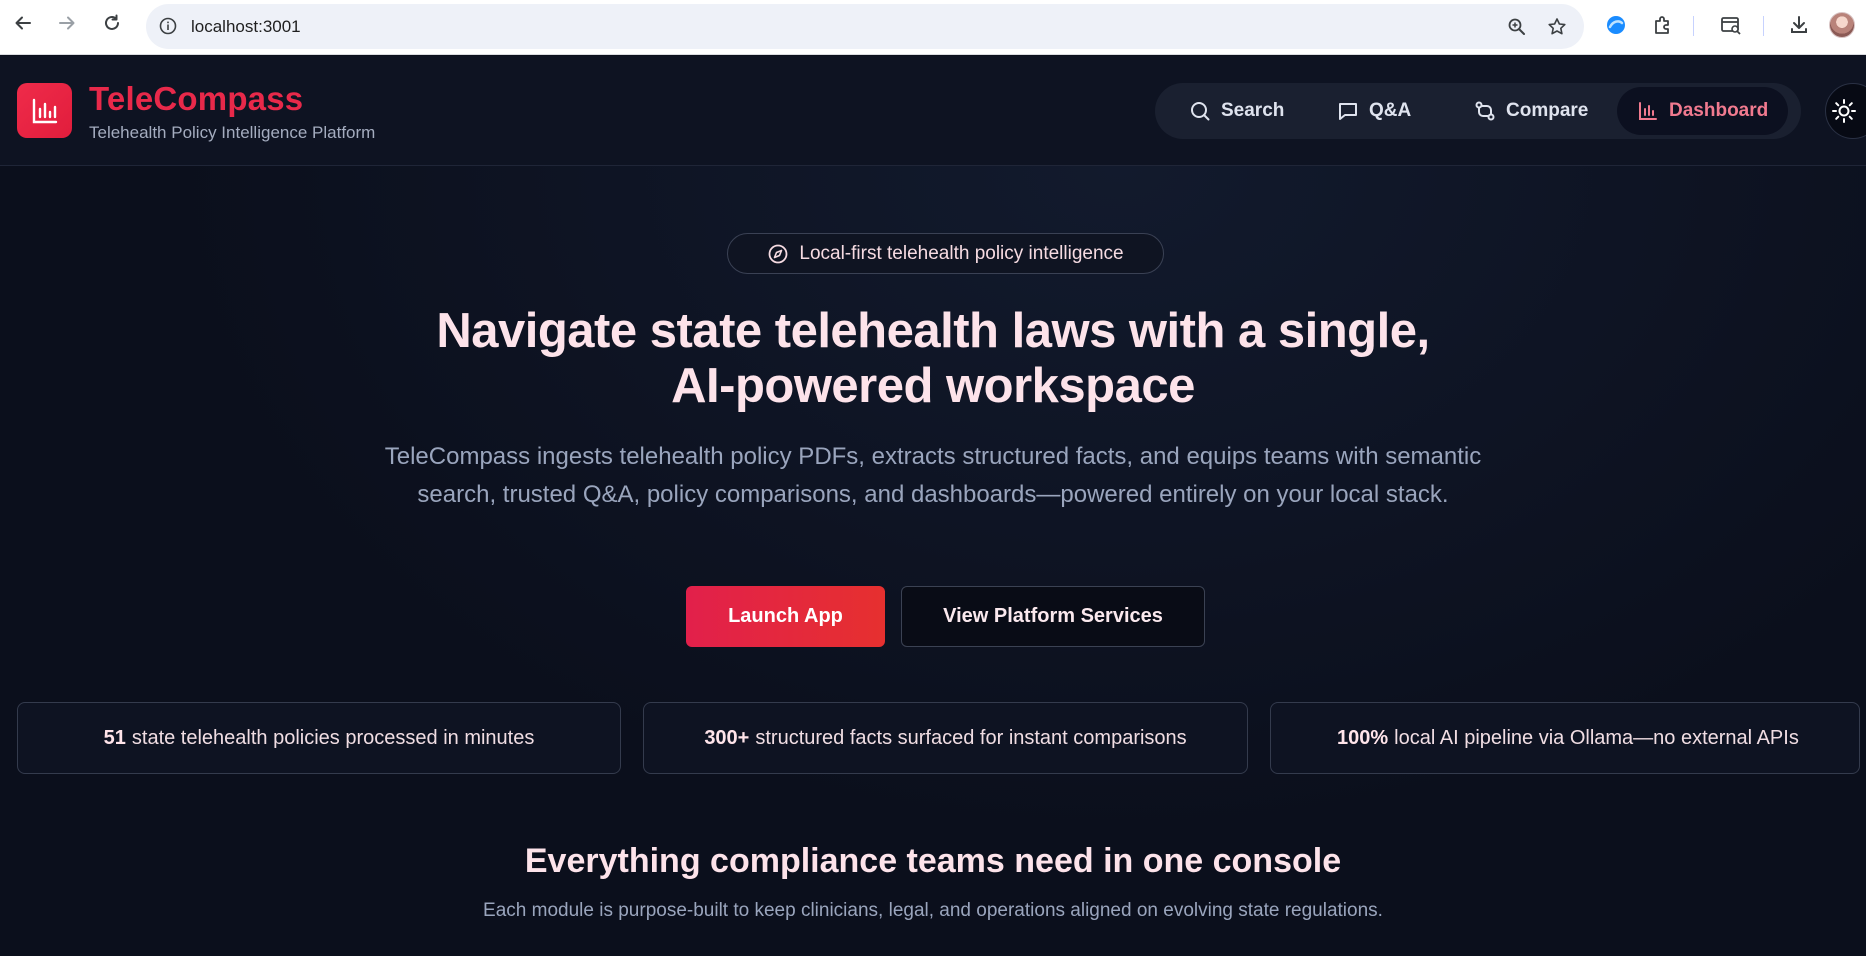  I want to click on site-info-icon, so click(168, 26).